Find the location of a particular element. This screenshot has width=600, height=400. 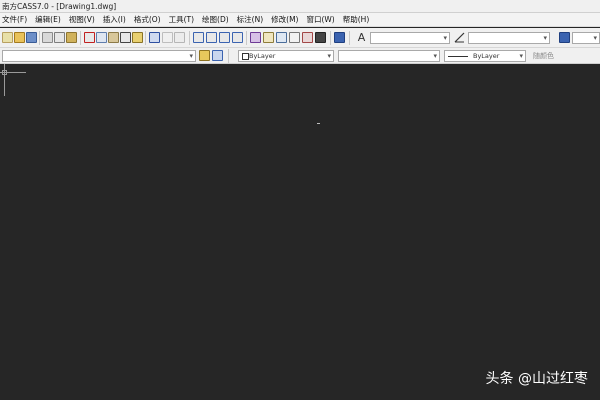

layer-combo: ▾ is located at coordinates (99, 56).